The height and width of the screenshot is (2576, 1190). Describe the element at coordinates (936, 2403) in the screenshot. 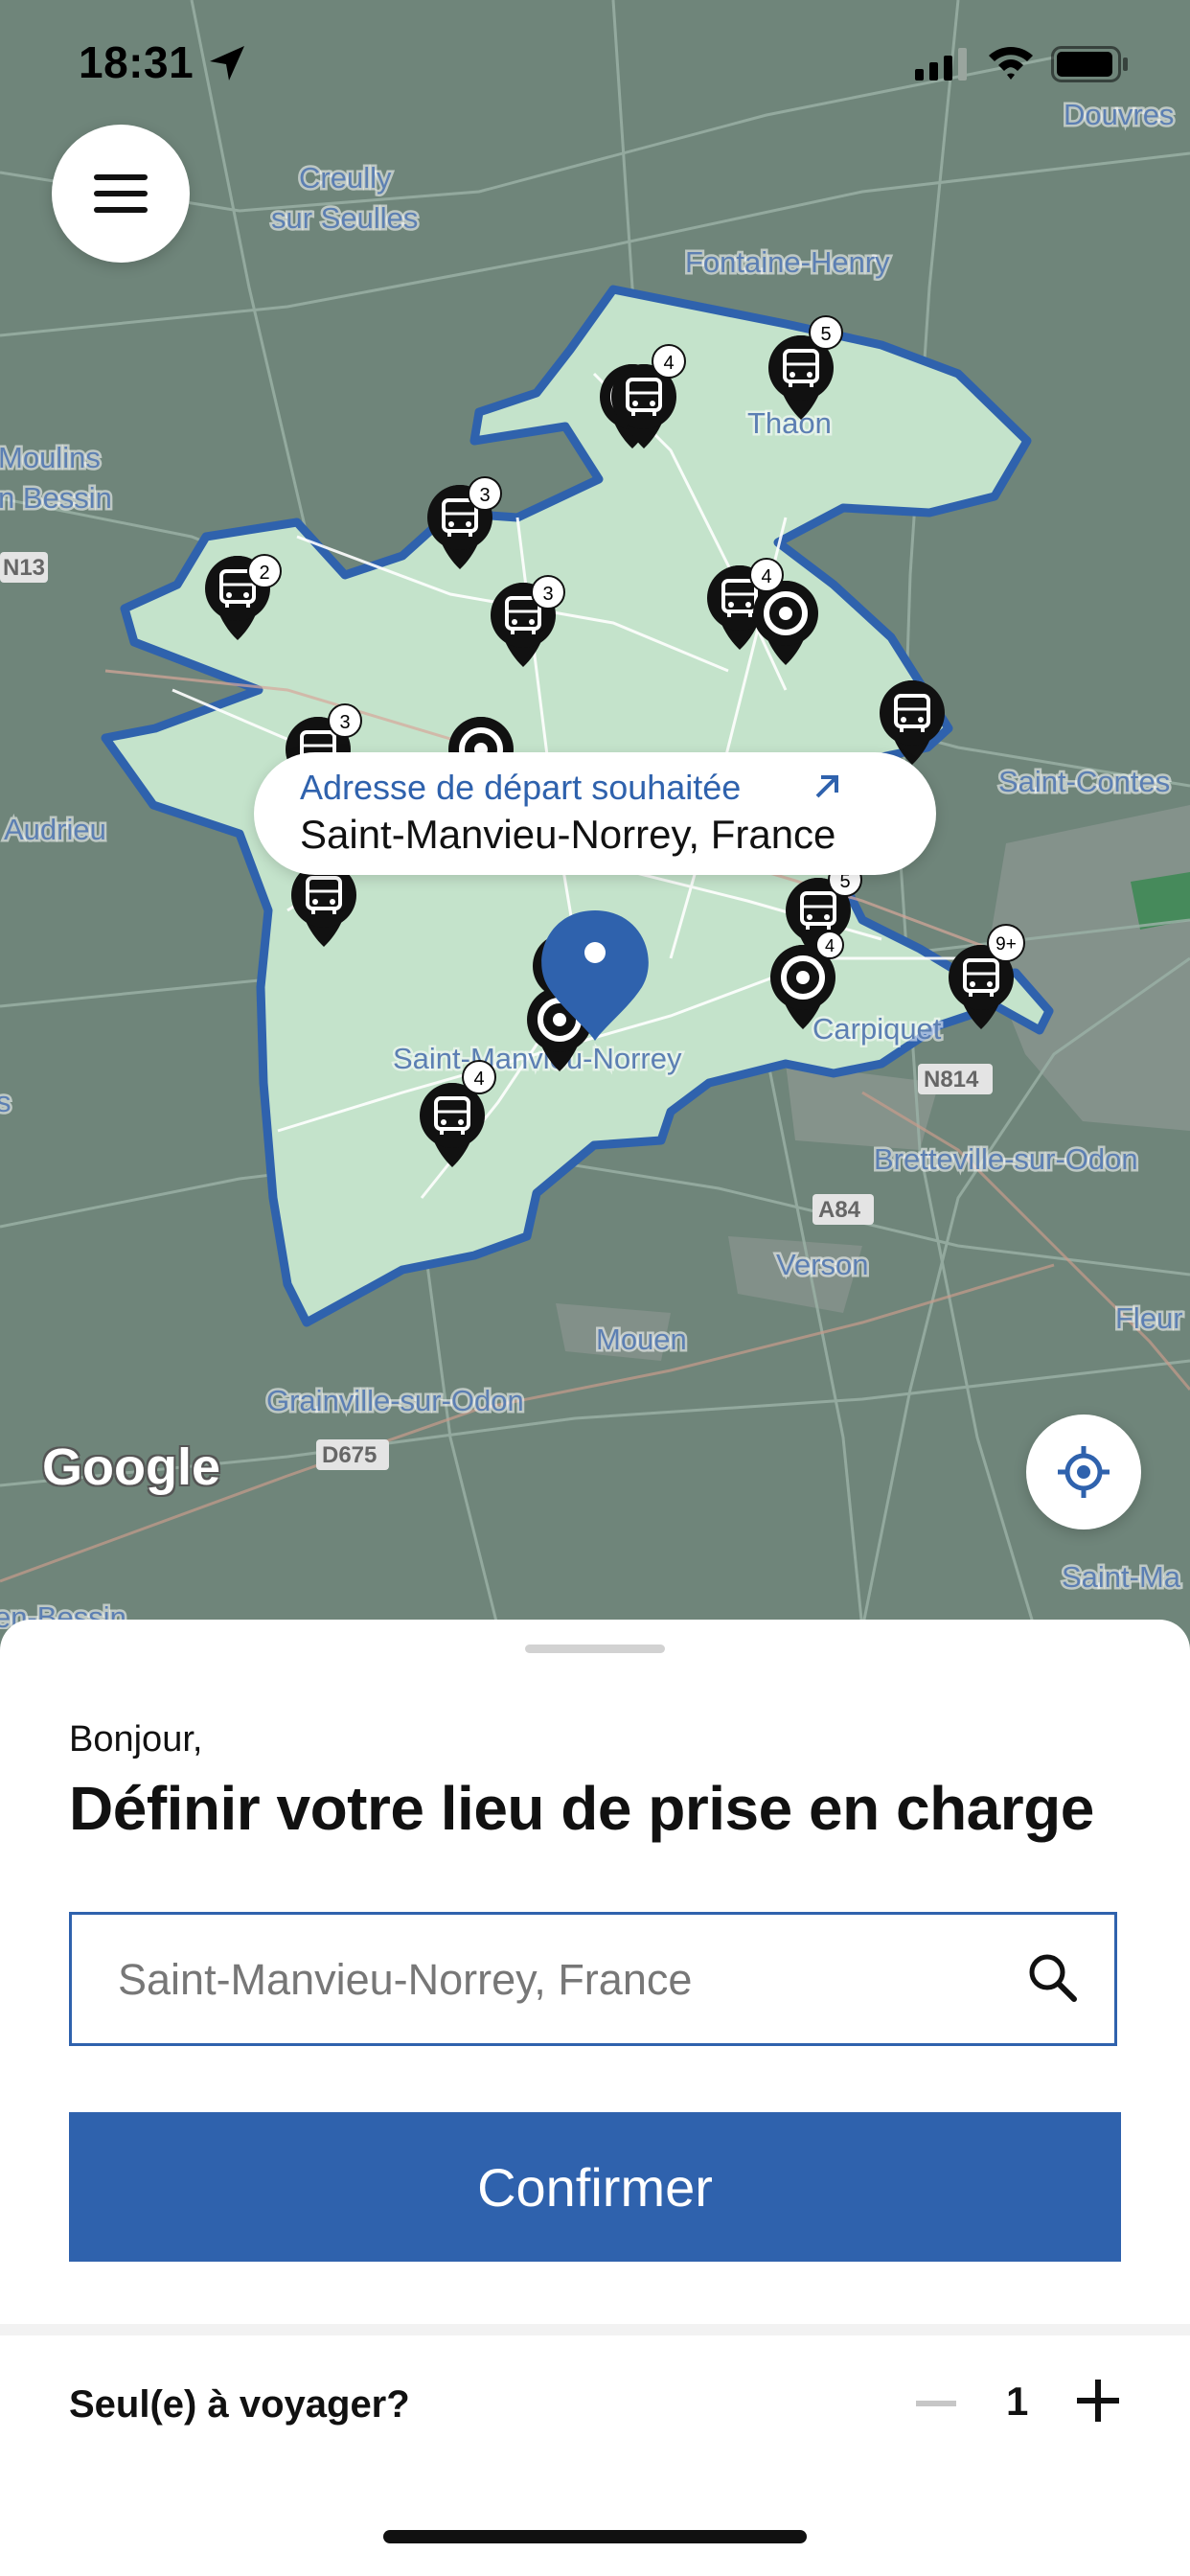

I see `minus-icon` at that location.